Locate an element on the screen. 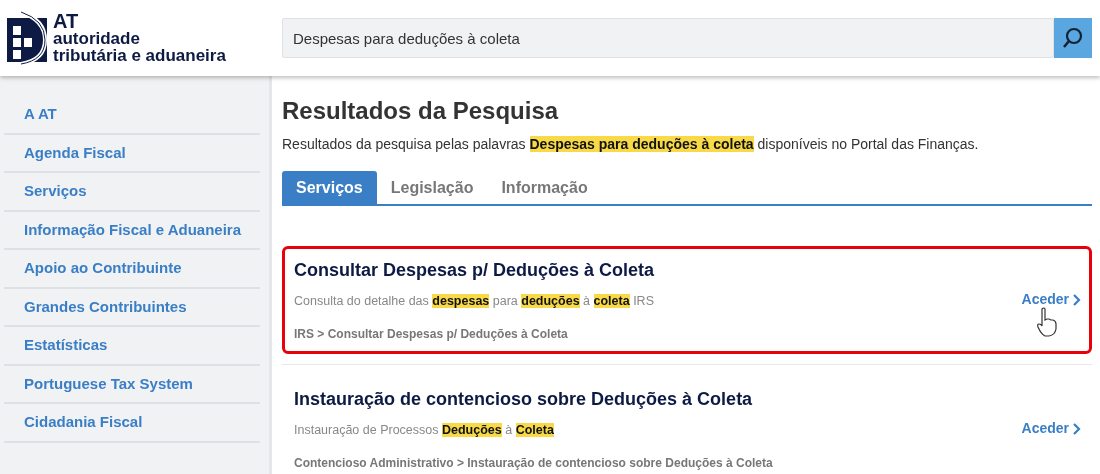 The height and width of the screenshot is (474, 1100). search-icon is located at coordinates (1073, 38).